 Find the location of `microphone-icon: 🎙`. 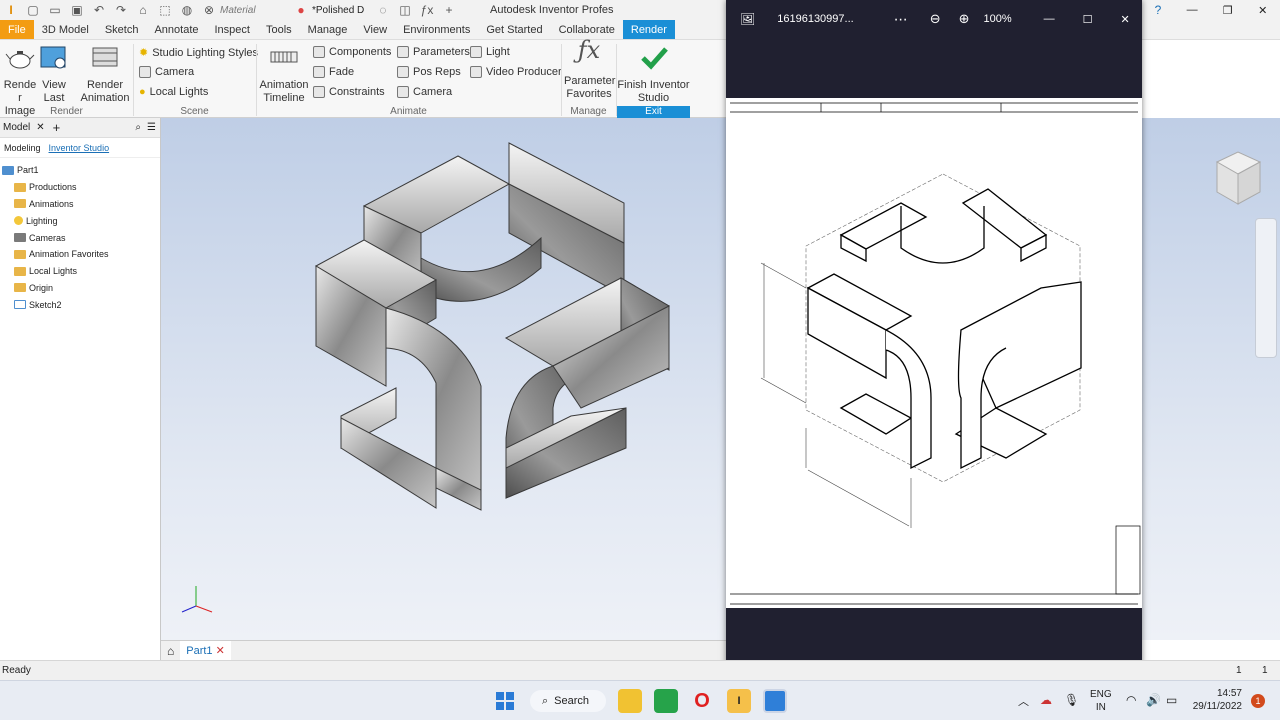

microphone-icon: 🎙 is located at coordinates (1071, 700).